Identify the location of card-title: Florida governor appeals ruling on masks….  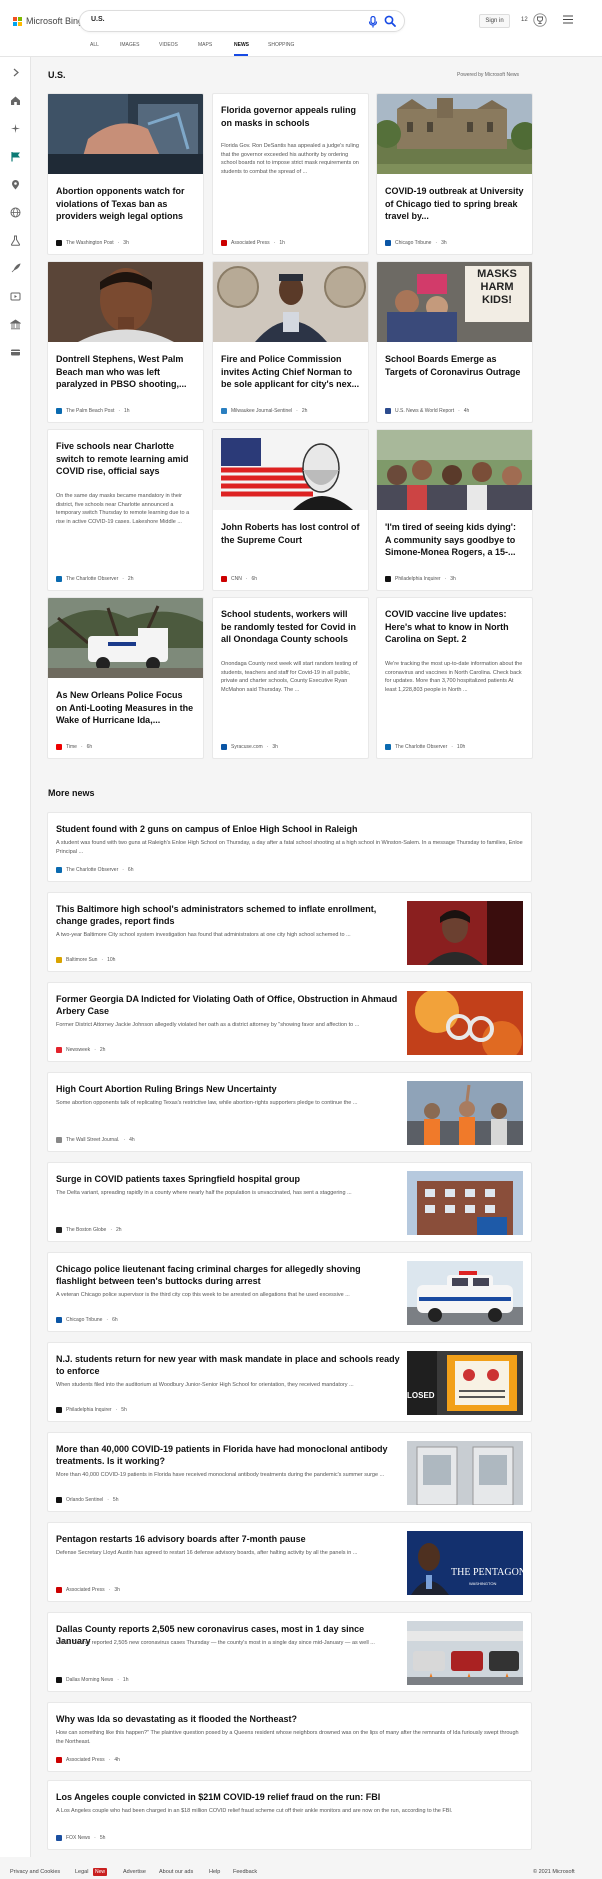
(290, 116).